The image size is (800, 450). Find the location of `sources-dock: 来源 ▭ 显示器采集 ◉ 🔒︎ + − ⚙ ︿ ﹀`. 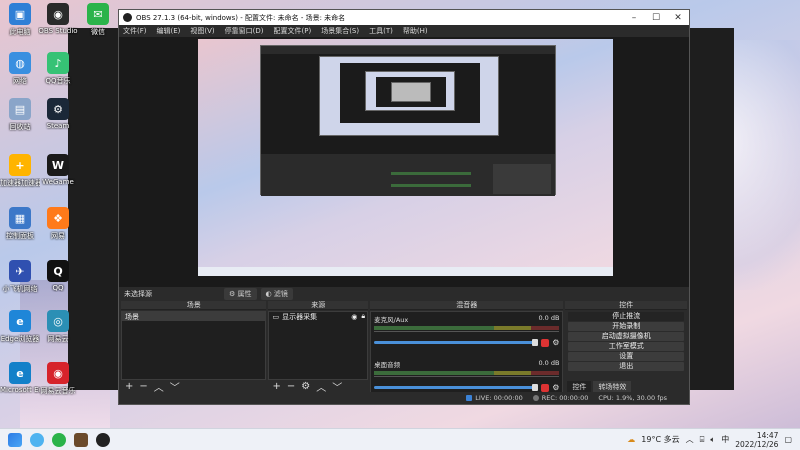

sources-dock: 来源 ▭ 显示器采集 ◉ 🔒︎ + − ⚙ ︿ ﹀ is located at coordinates (318, 347).